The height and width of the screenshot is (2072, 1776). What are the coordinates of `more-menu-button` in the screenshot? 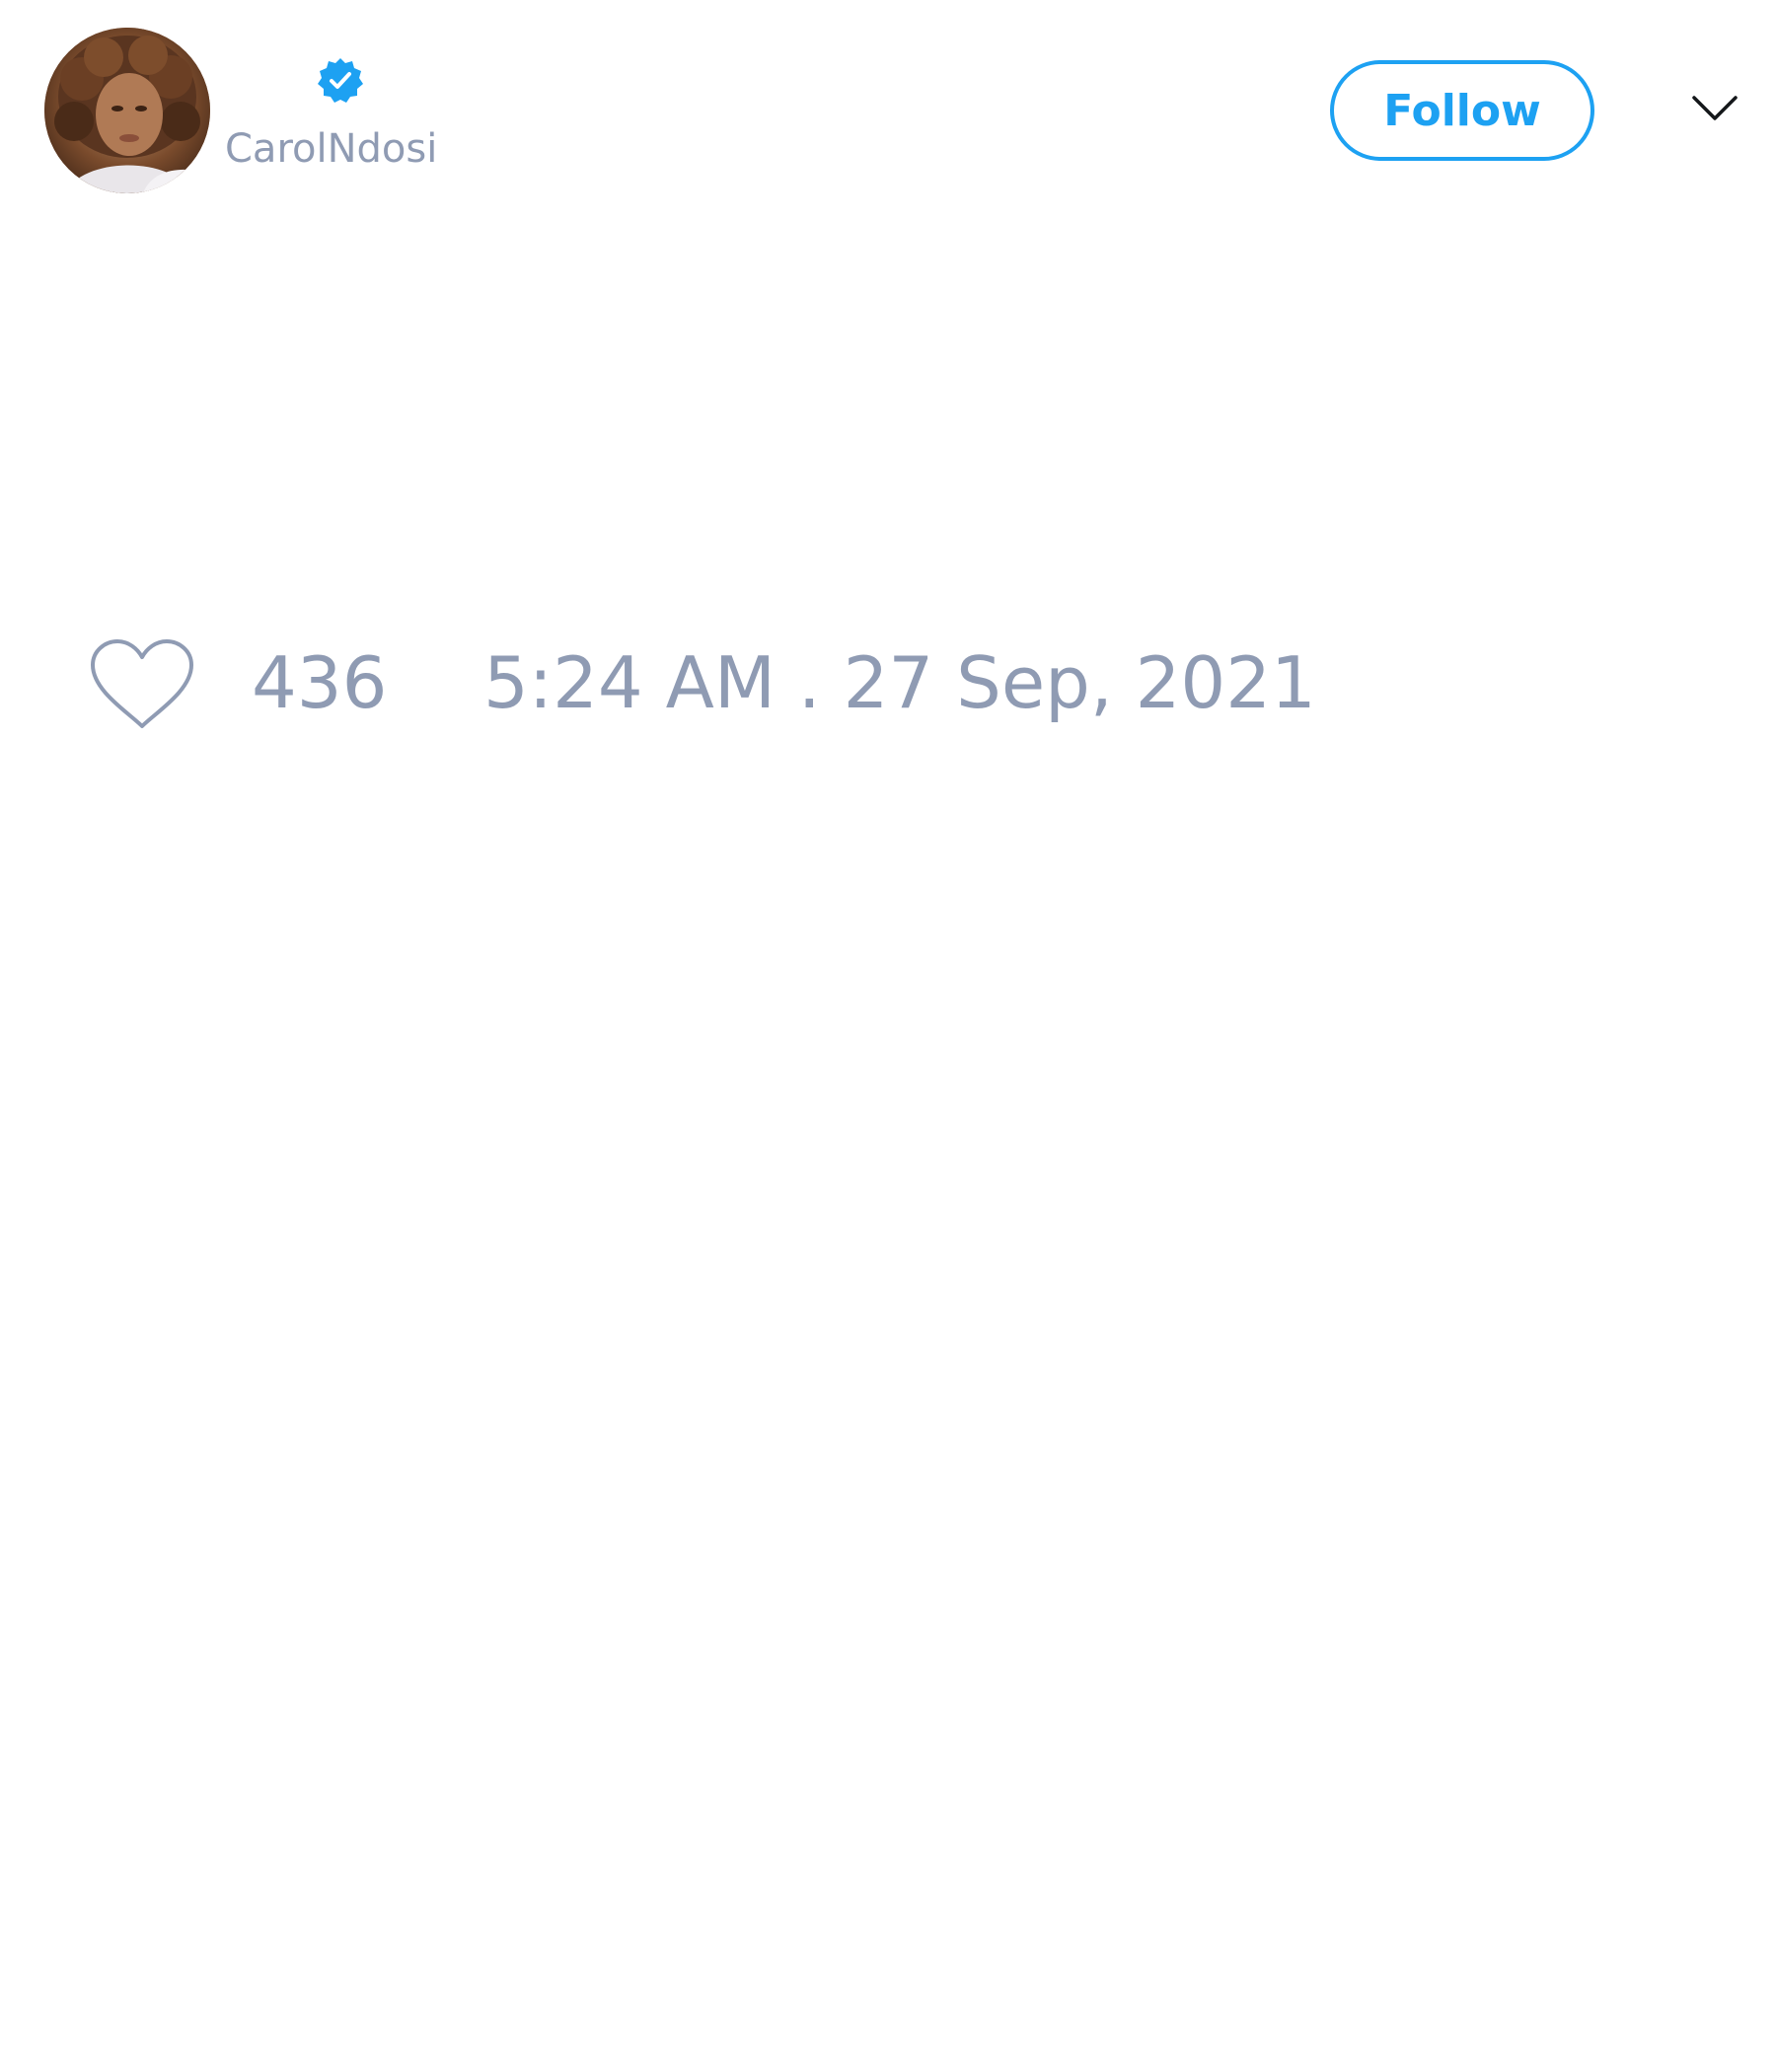 It's located at (1714, 109).